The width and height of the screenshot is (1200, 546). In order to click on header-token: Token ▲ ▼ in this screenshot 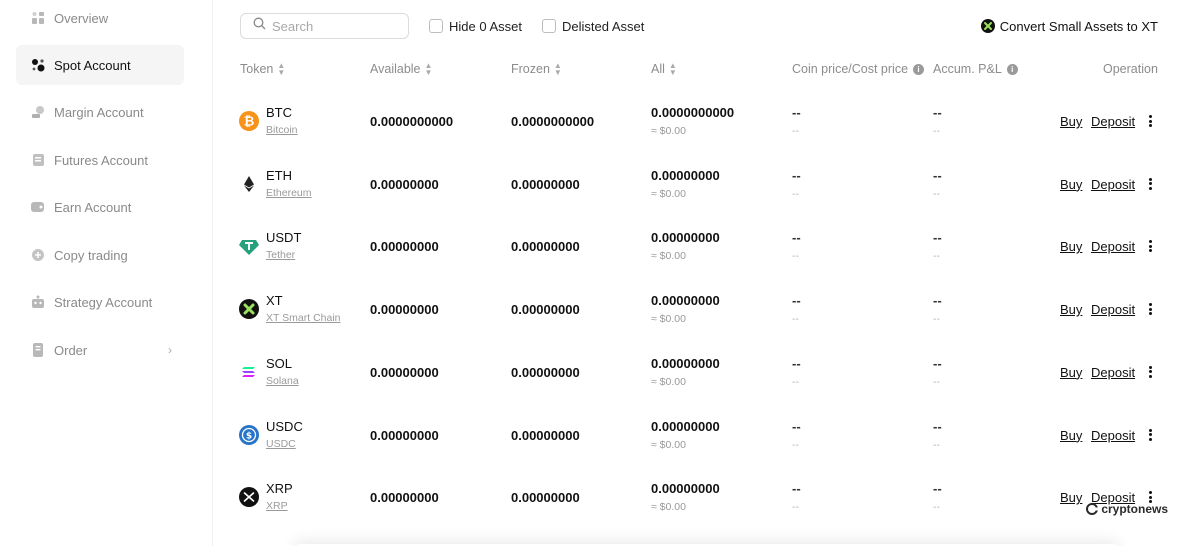, I will do `click(262, 69)`.